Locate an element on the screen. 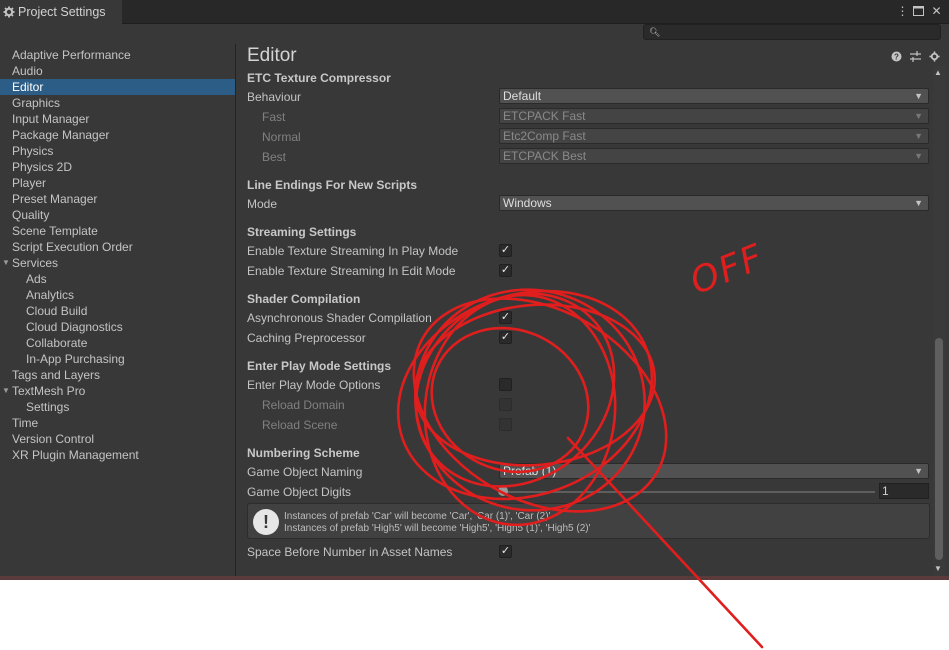  section-line-endings: Line Endings For New Scripts is located at coordinates (332, 185).